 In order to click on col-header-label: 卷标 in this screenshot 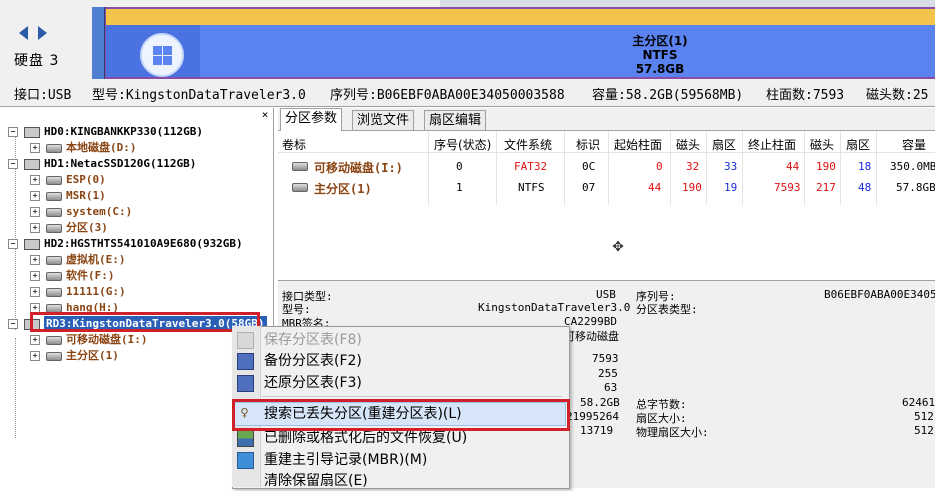, I will do `click(294, 144)`.